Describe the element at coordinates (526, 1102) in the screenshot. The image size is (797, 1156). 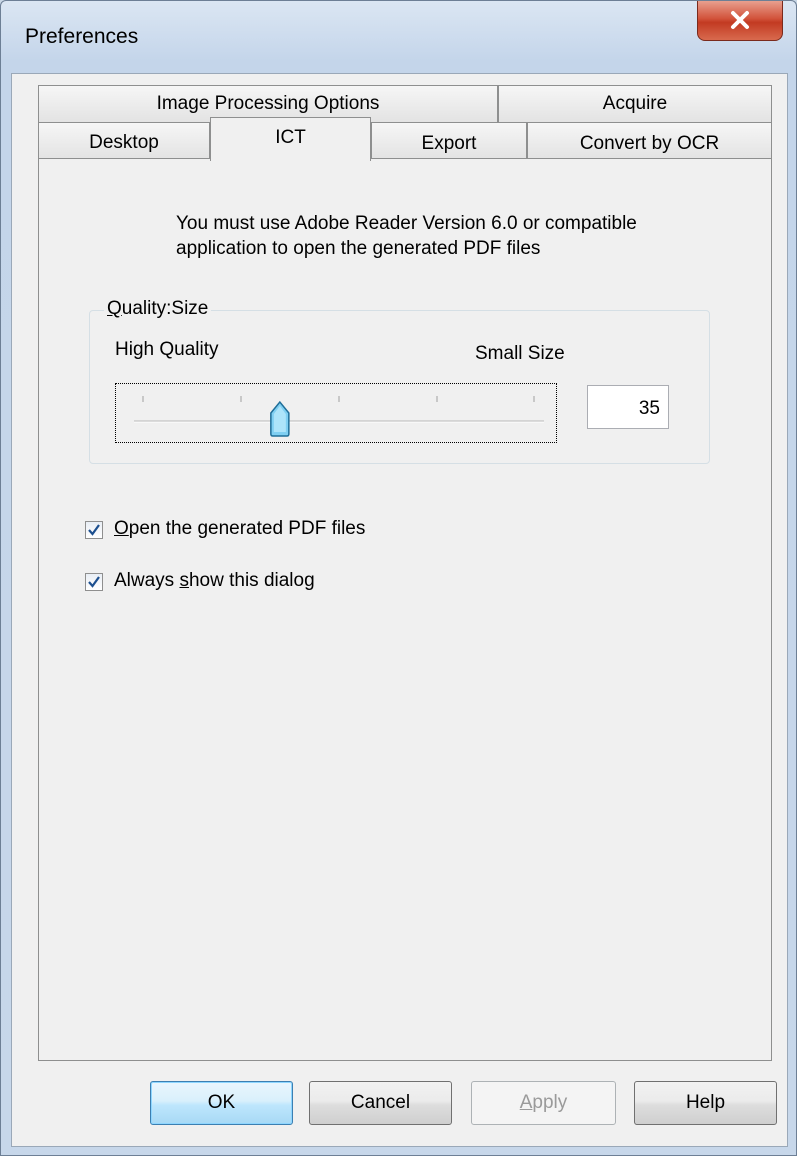
I see `apply-accel: A` at that location.